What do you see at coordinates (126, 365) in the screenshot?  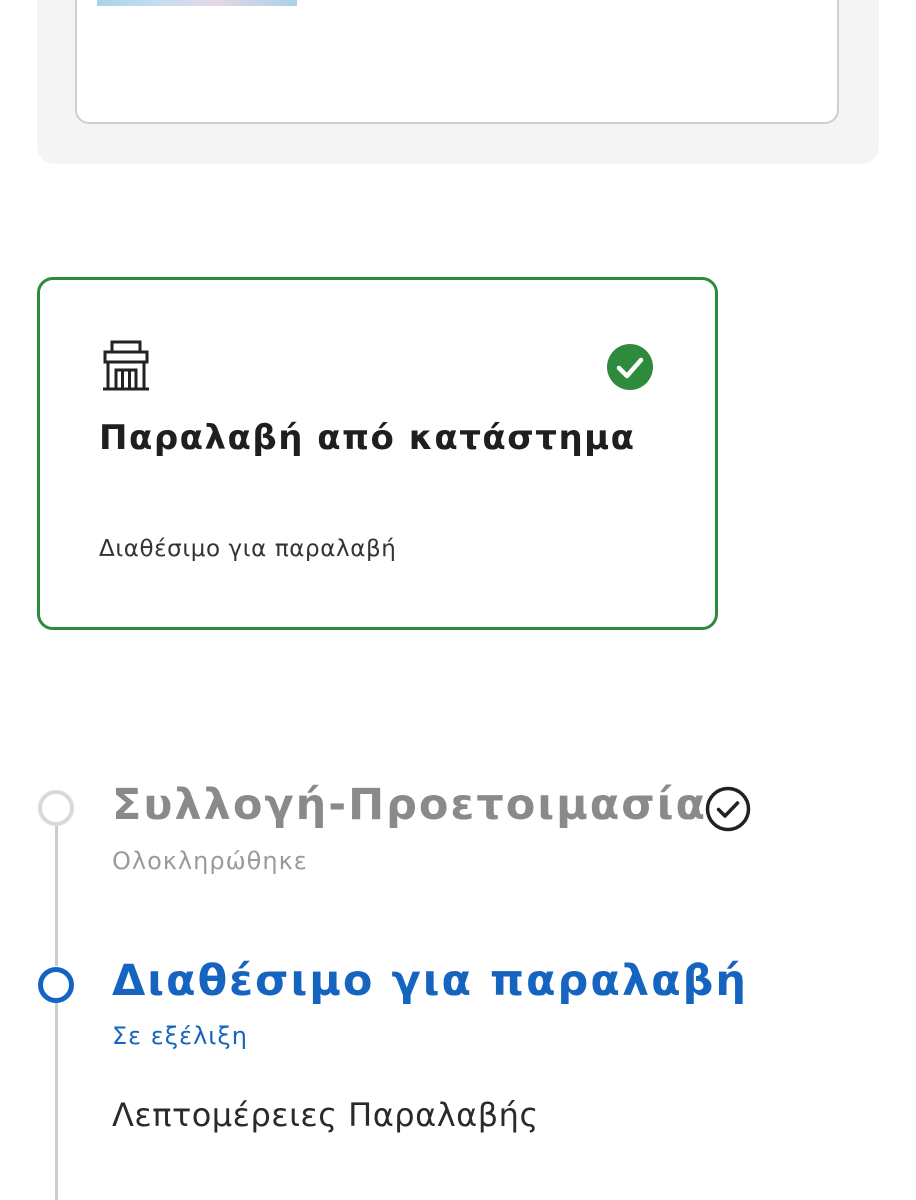 I see `store-icon` at bounding box center [126, 365].